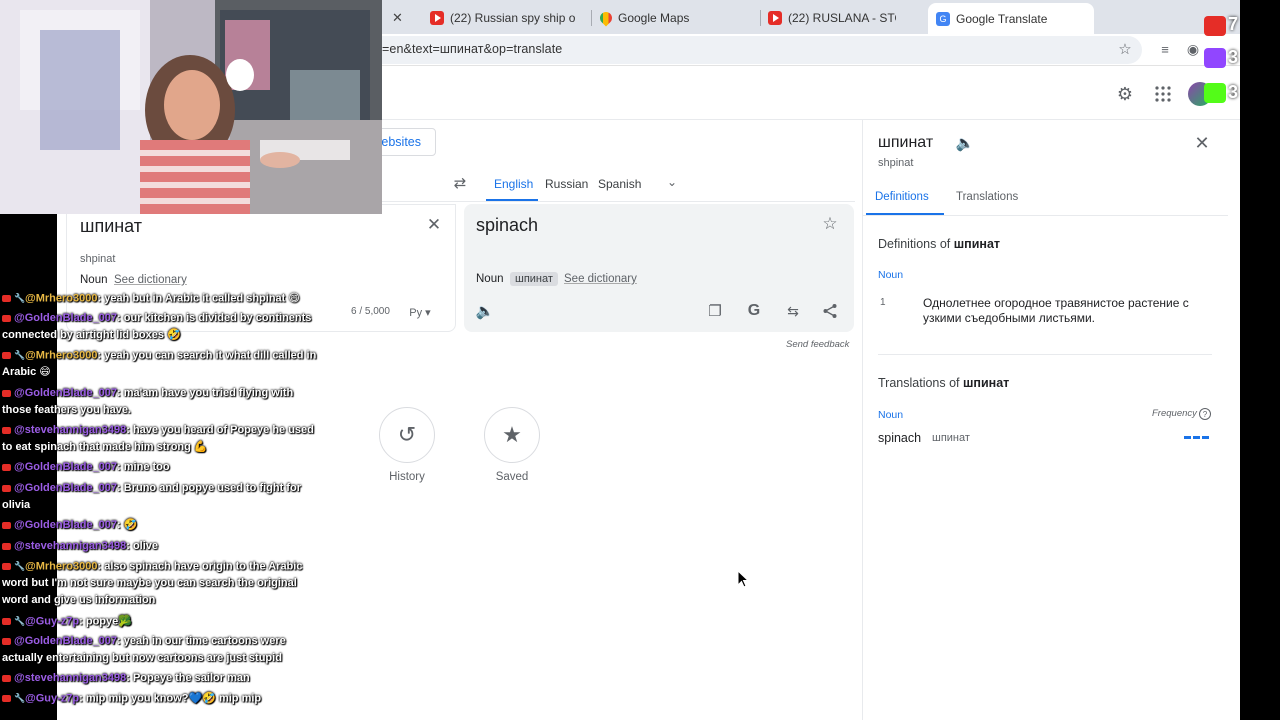  What do you see at coordinates (397, 18) in the screenshot?
I see `close-icon: ✕` at bounding box center [397, 18].